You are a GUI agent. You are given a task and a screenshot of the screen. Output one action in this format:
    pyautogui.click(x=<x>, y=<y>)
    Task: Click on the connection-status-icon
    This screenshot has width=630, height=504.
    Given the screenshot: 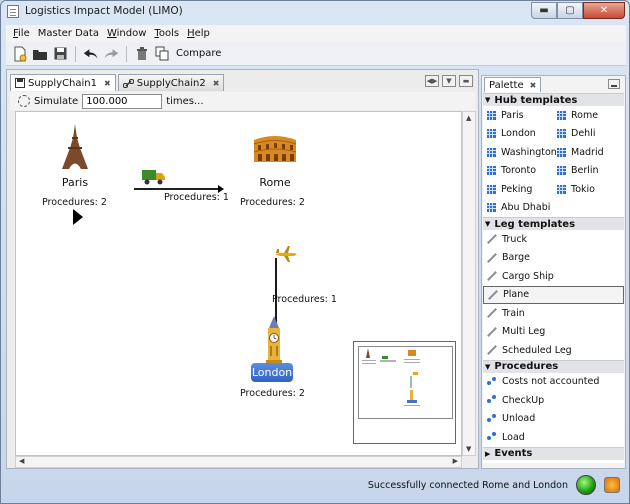 What is the action you would take?
    pyautogui.click(x=586, y=485)
    